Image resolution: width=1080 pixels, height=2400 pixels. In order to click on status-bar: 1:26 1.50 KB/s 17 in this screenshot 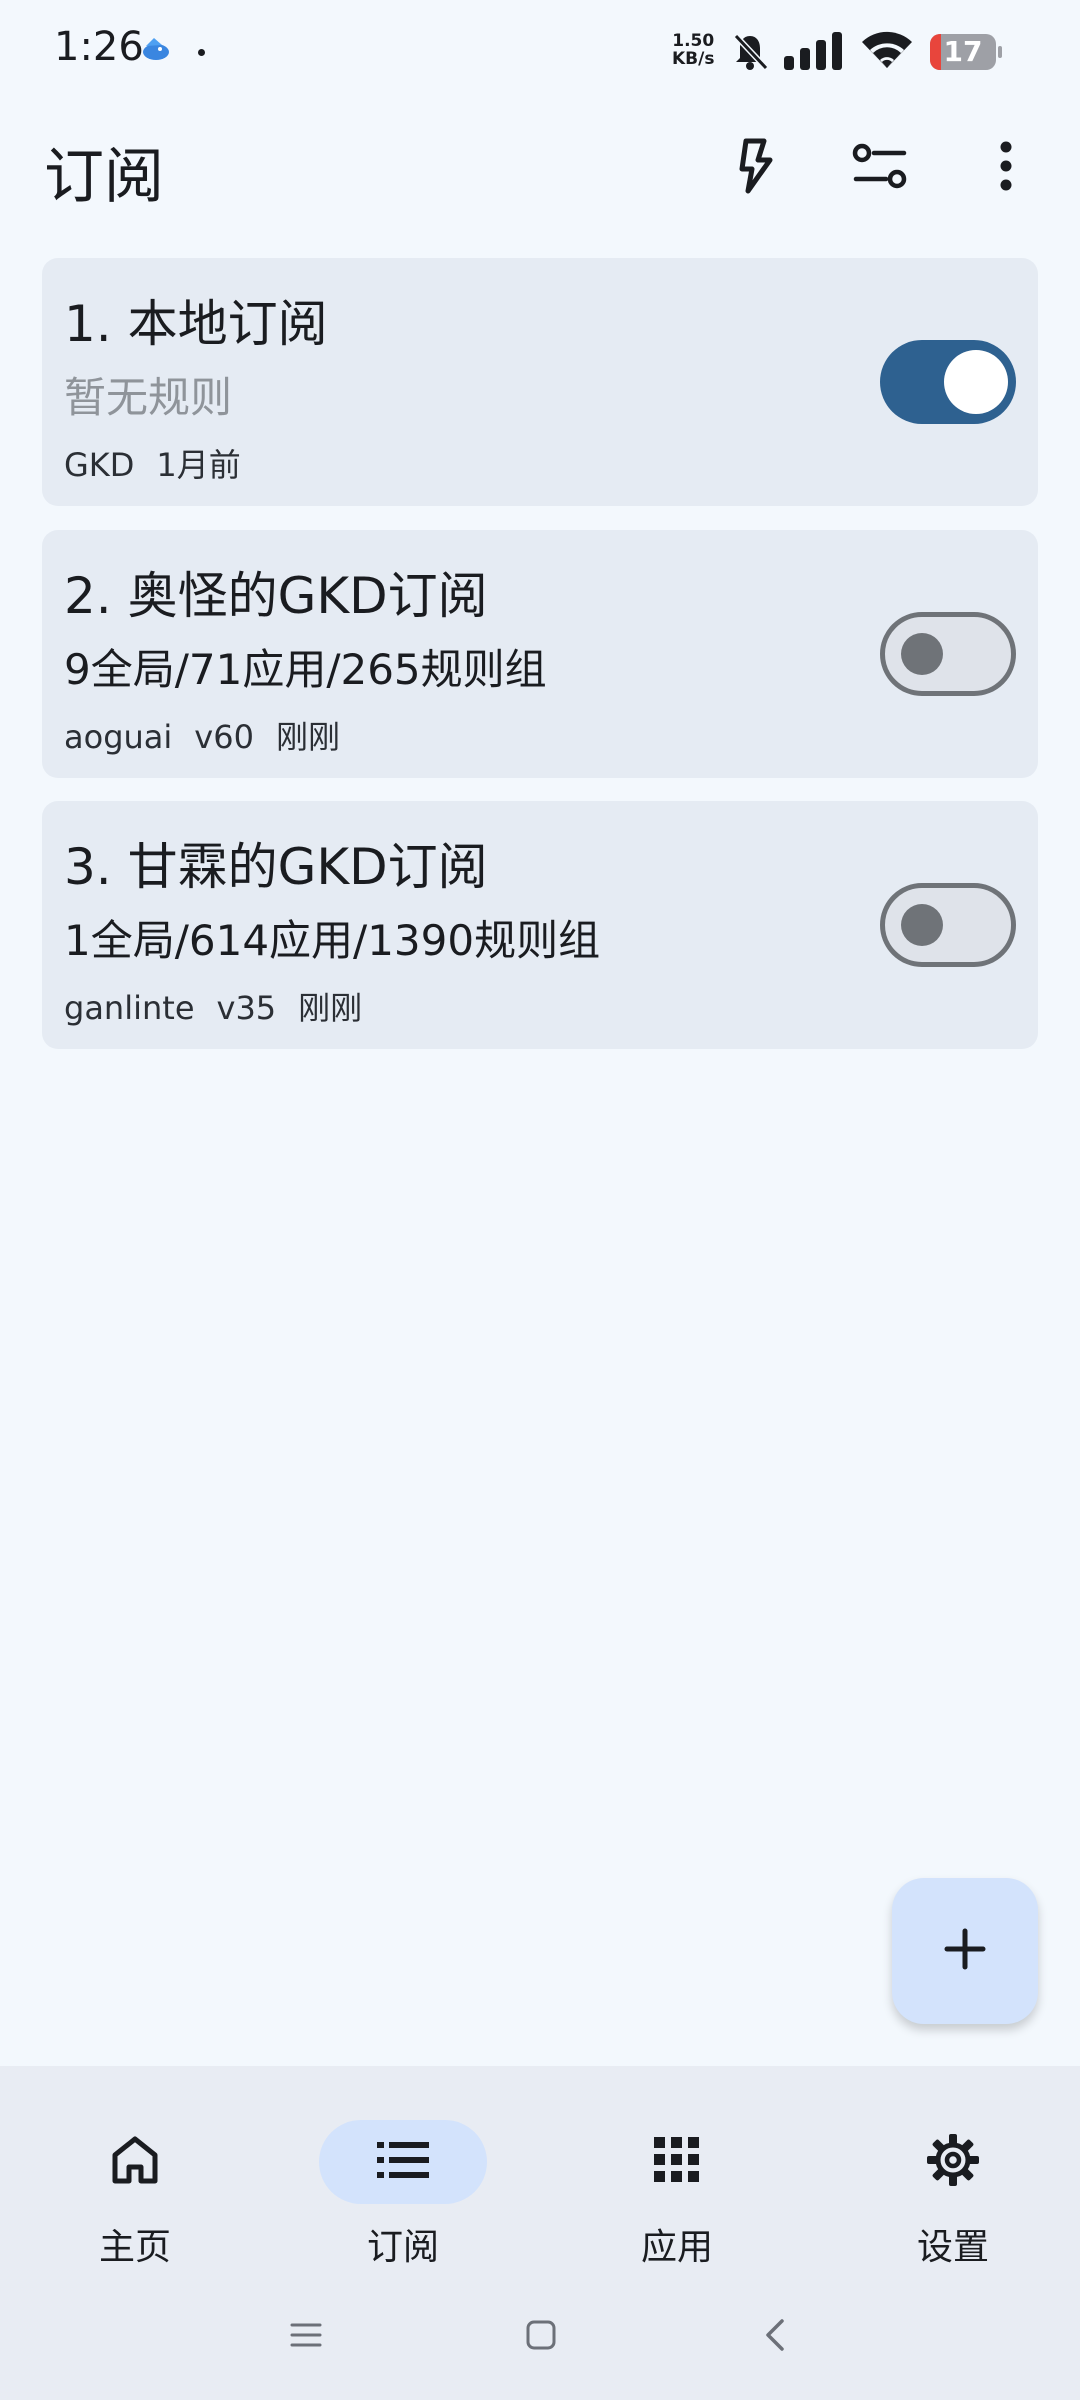, I will do `click(540, 52)`.